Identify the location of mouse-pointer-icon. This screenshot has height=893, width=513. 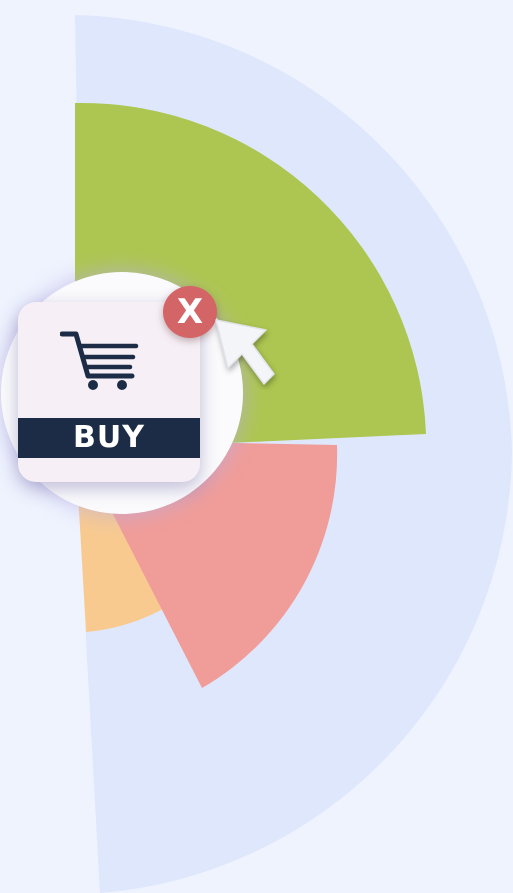
(245, 352).